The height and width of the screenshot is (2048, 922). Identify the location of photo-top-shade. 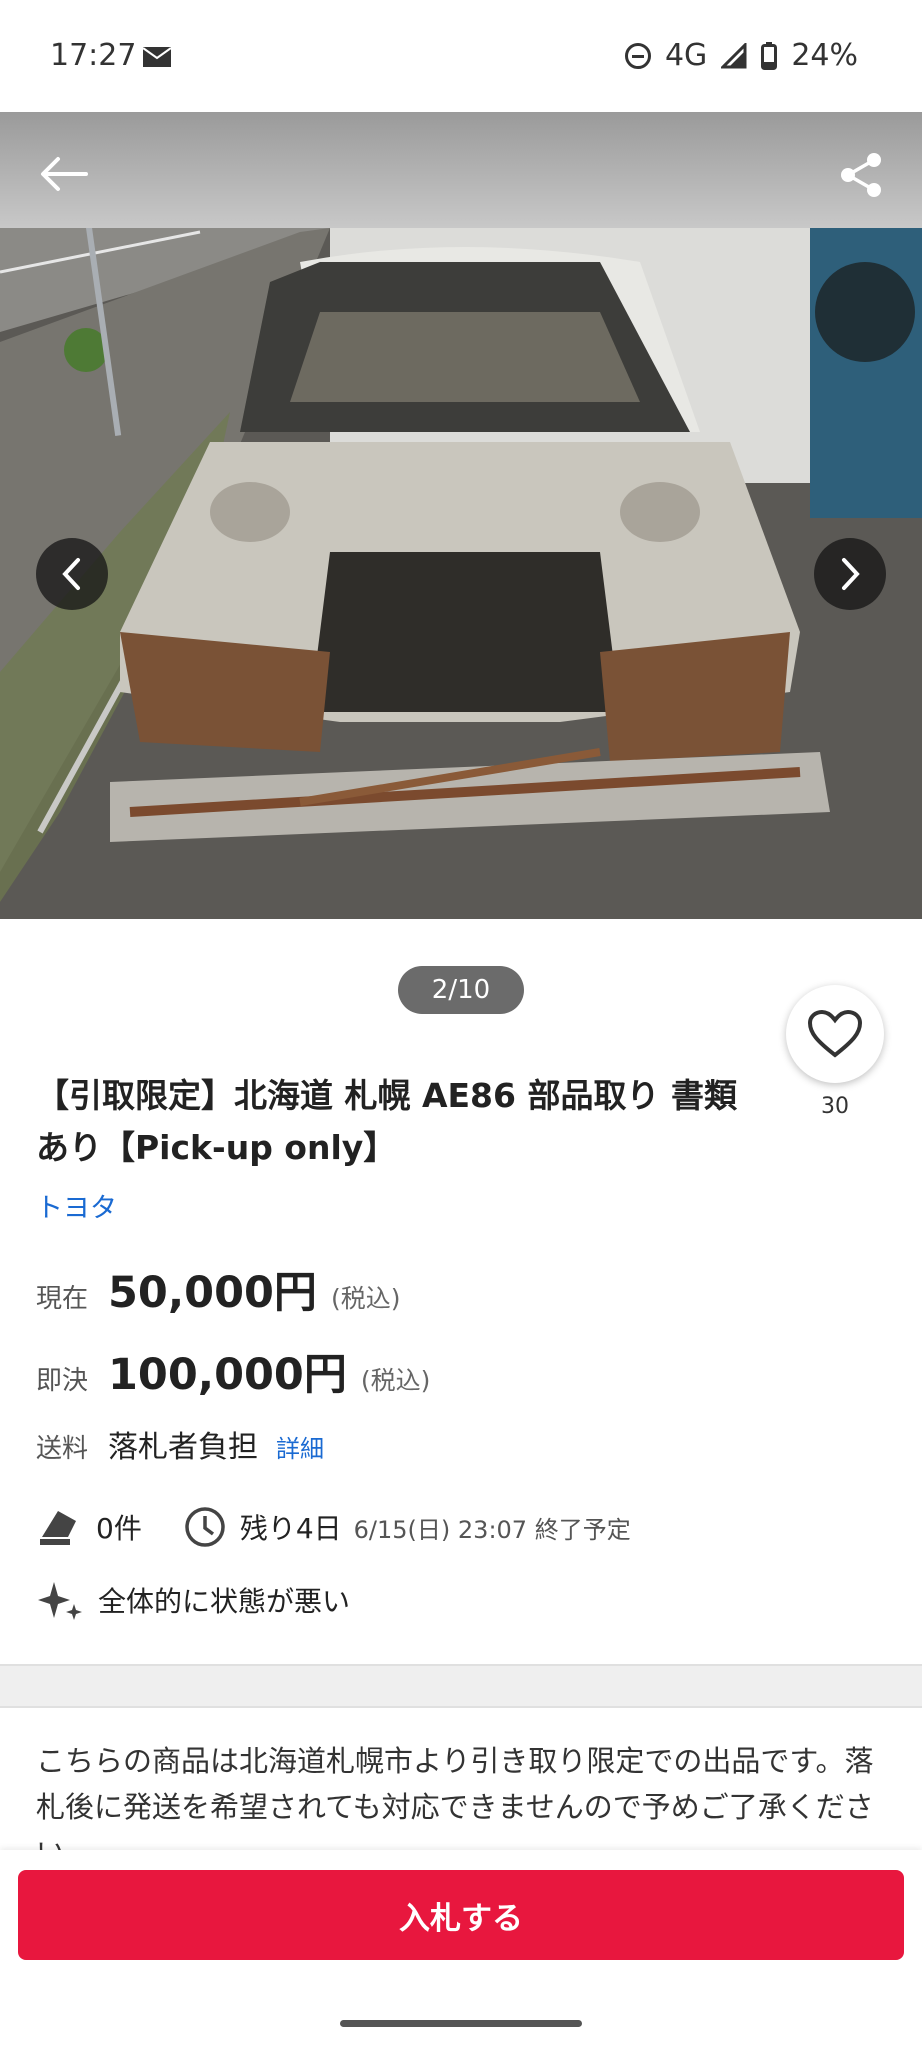
(461, 170).